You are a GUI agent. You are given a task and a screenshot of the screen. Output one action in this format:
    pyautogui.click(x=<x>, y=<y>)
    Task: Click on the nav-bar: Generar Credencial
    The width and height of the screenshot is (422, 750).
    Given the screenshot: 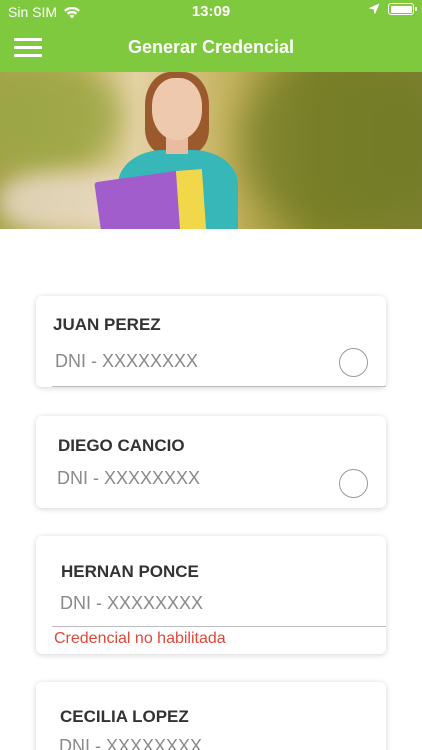 What is the action you would take?
    pyautogui.click(x=211, y=48)
    